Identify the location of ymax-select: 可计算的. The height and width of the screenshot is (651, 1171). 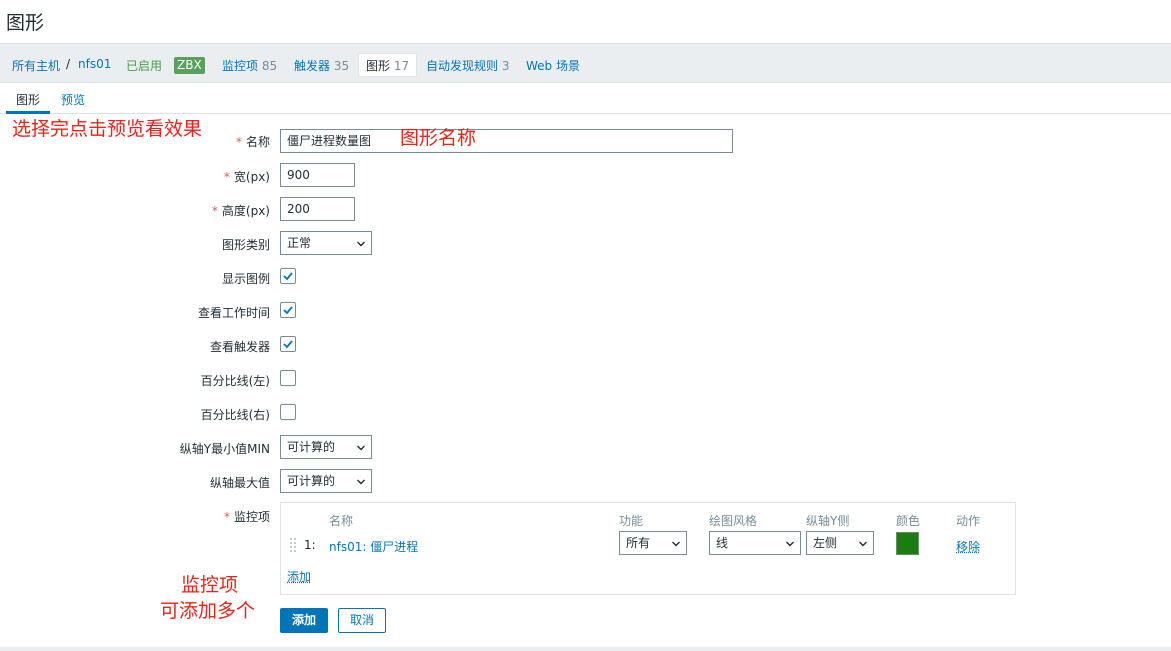
(326, 481).